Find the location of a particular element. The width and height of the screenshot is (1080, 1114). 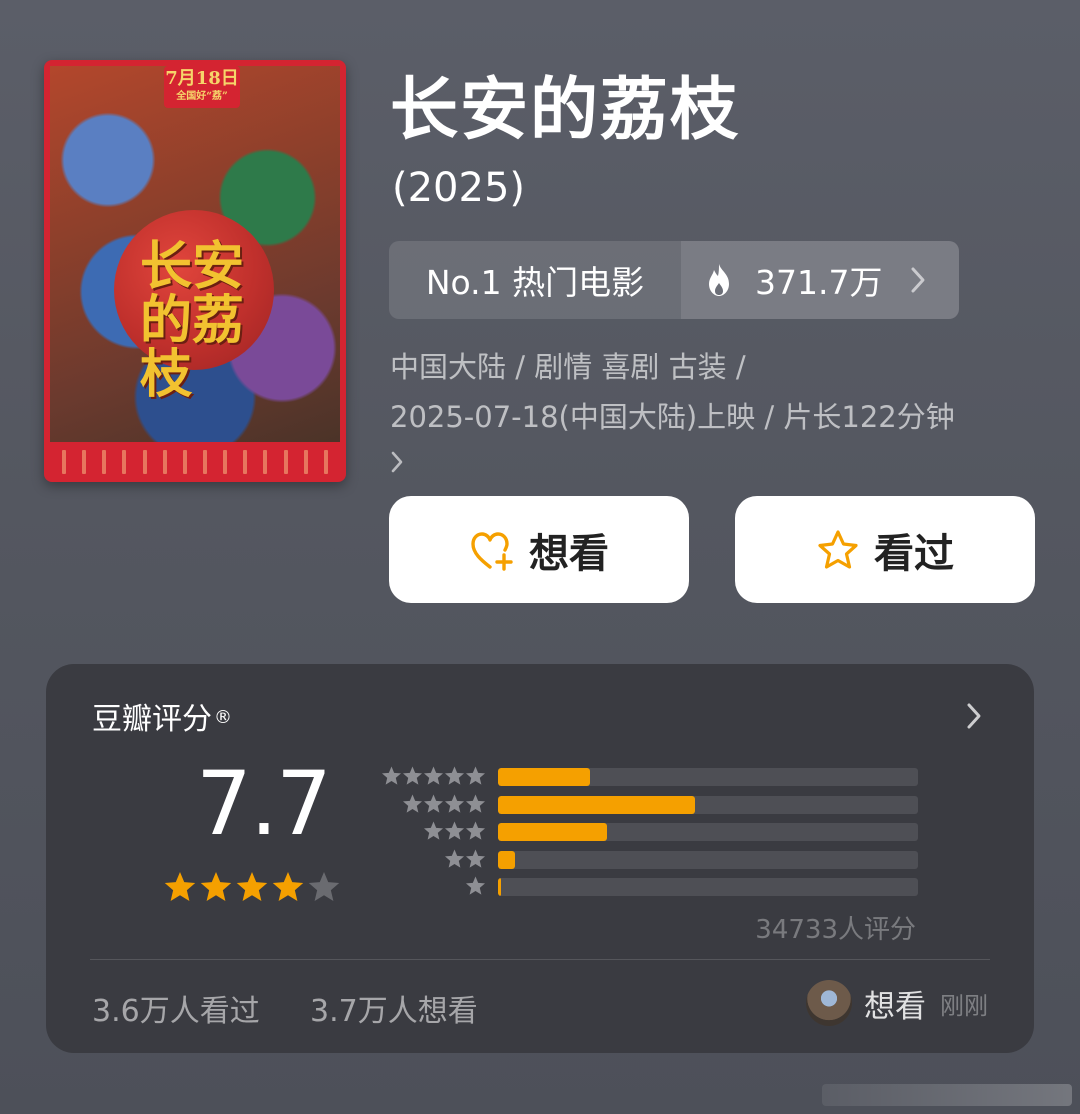

poster-title-art: 长安的荔枝 is located at coordinates (192, 320).